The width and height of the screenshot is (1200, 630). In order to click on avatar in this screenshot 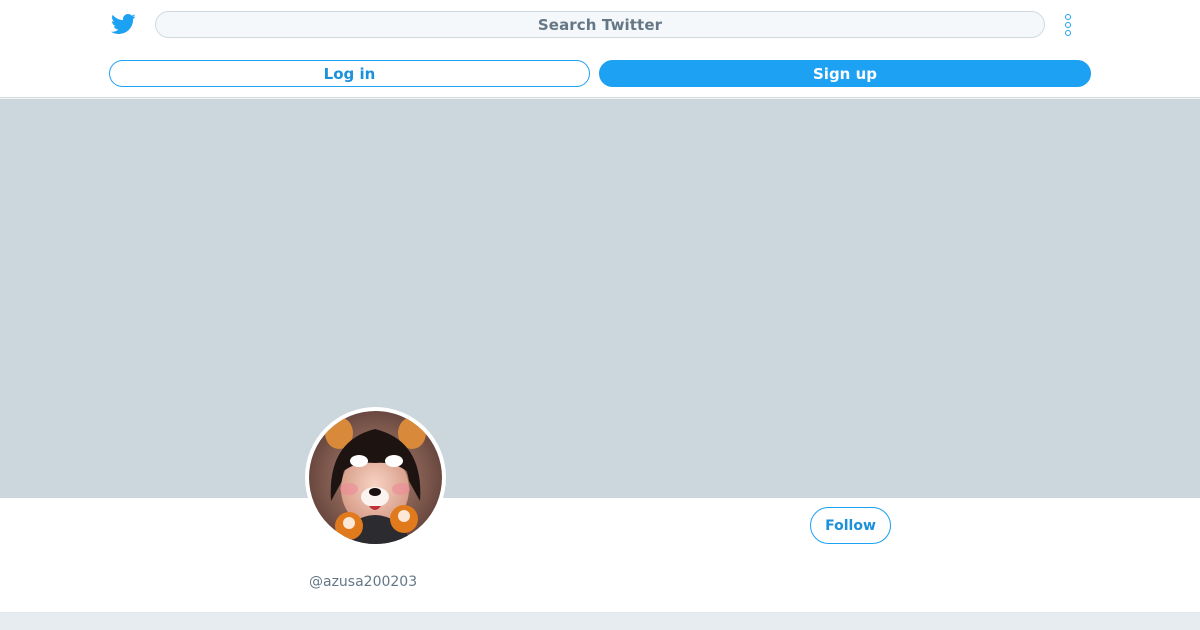, I will do `click(375, 477)`.